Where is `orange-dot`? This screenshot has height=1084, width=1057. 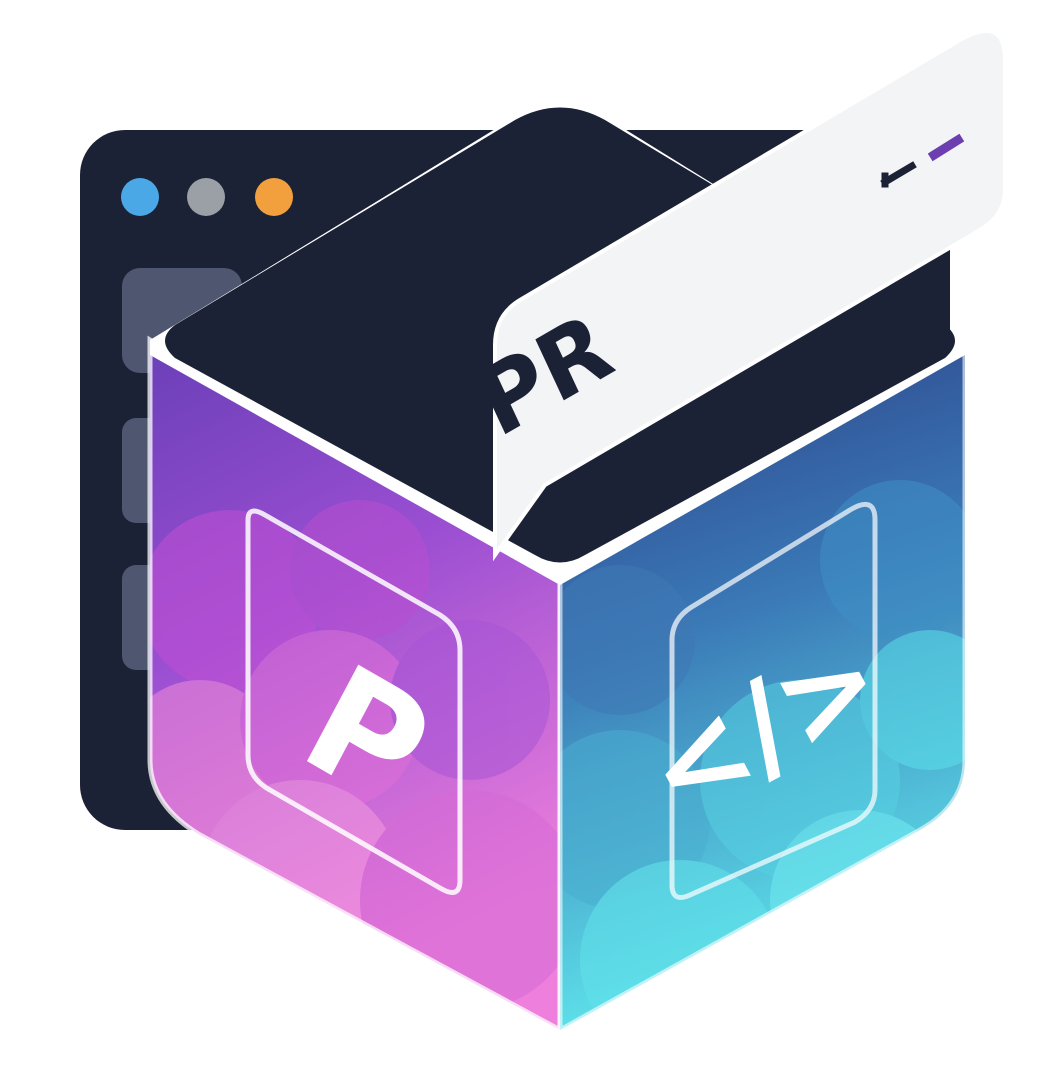
orange-dot is located at coordinates (274, 197).